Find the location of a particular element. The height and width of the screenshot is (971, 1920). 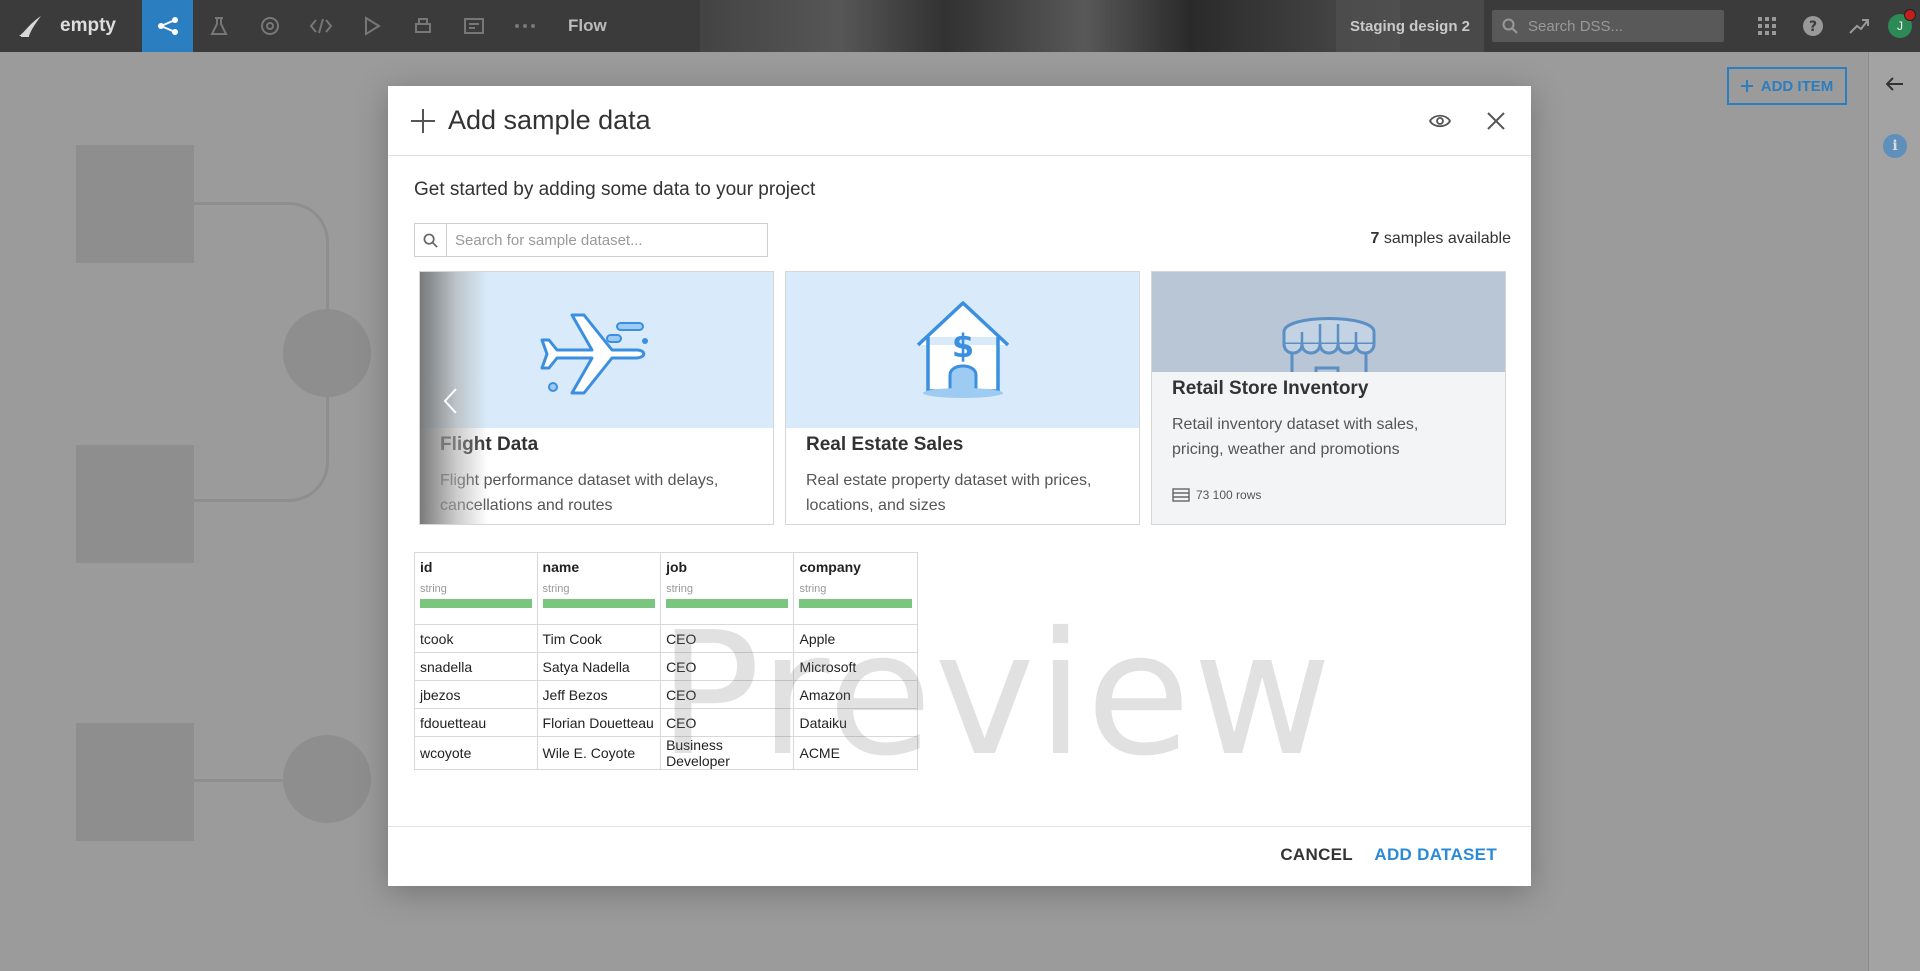

carousel-previous-button is located at coordinates (454, 398).